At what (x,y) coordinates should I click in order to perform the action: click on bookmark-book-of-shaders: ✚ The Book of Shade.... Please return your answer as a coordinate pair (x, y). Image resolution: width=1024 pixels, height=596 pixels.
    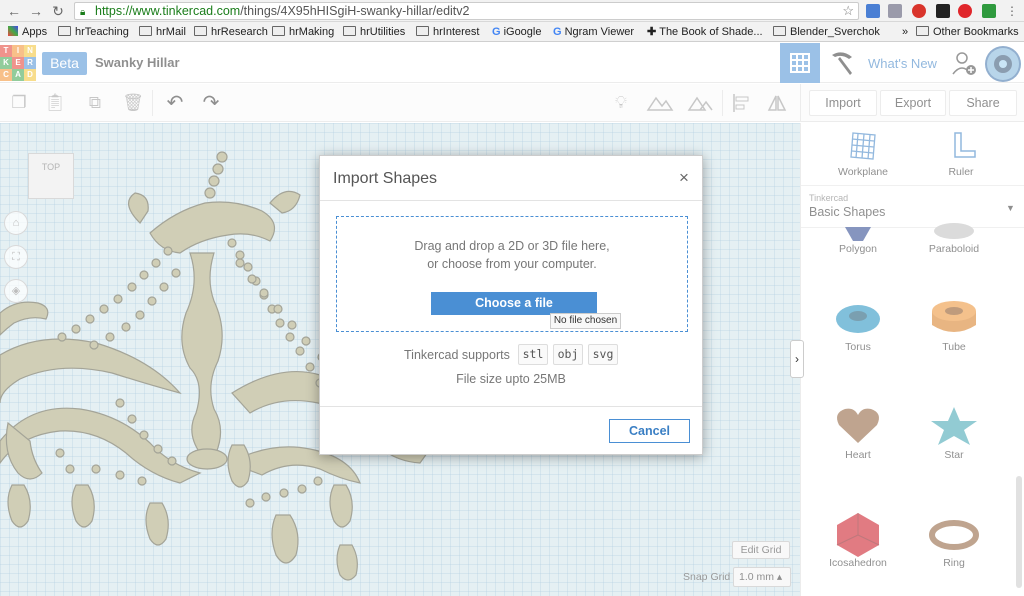
    Looking at the image, I should click on (705, 32).